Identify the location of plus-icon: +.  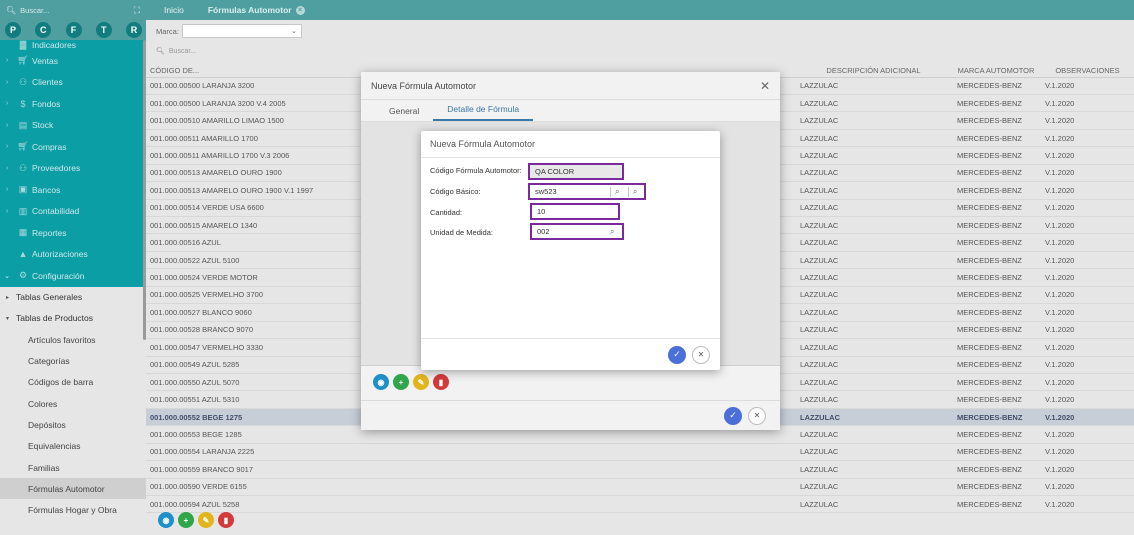
(401, 382).